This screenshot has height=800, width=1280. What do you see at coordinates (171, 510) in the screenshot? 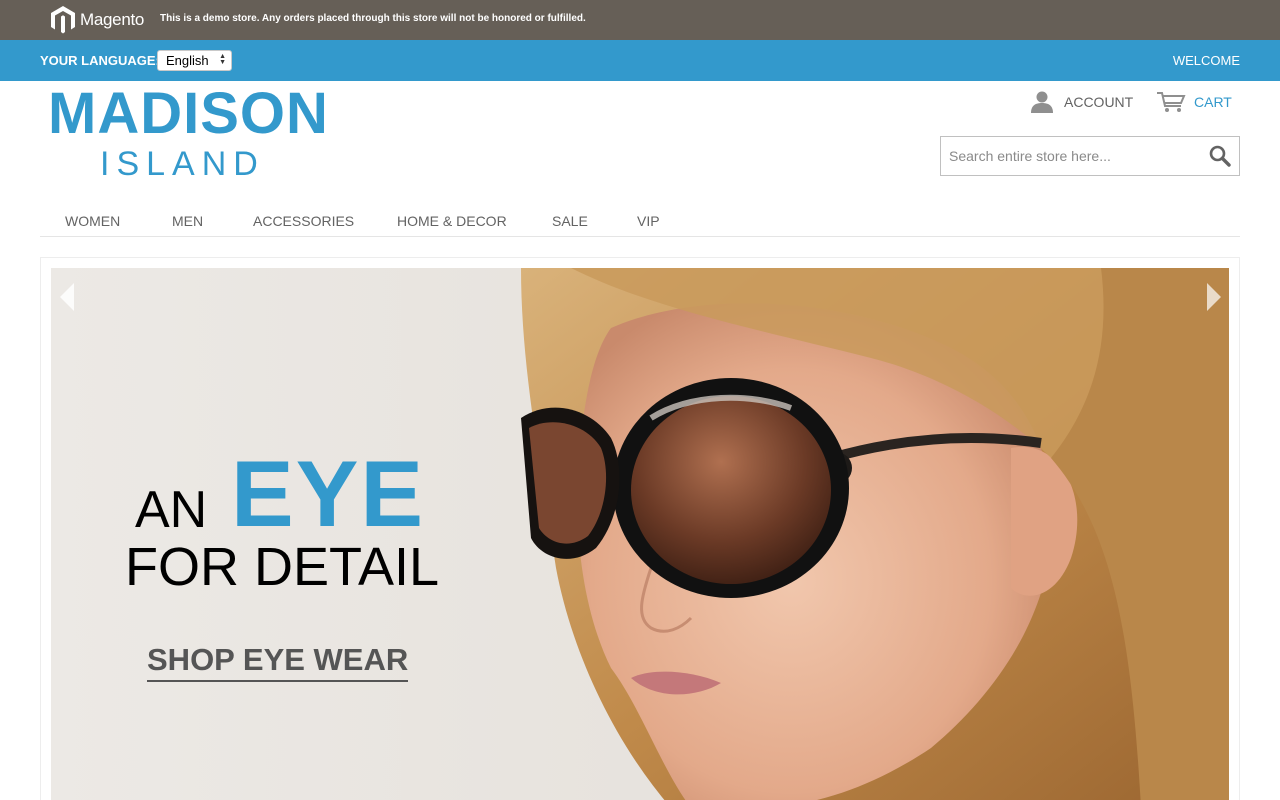
I see `hero-heading-an: AN` at bounding box center [171, 510].